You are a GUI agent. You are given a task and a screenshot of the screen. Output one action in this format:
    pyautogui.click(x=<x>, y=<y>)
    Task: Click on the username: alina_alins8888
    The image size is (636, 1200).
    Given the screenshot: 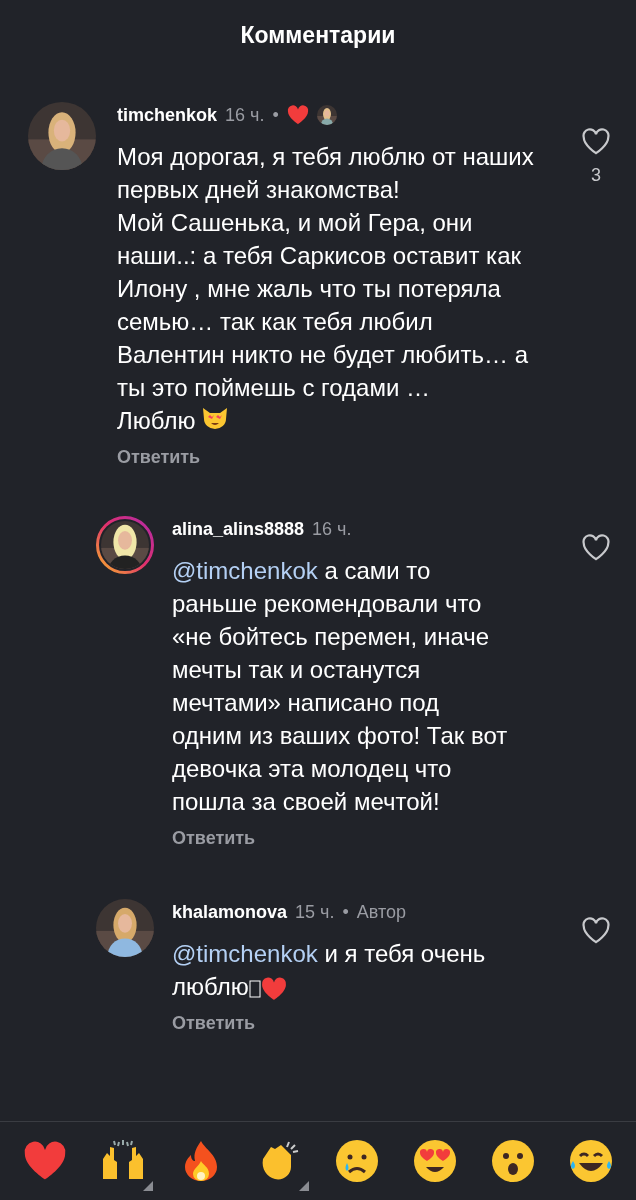 What is the action you would take?
    pyautogui.click(x=238, y=529)
    